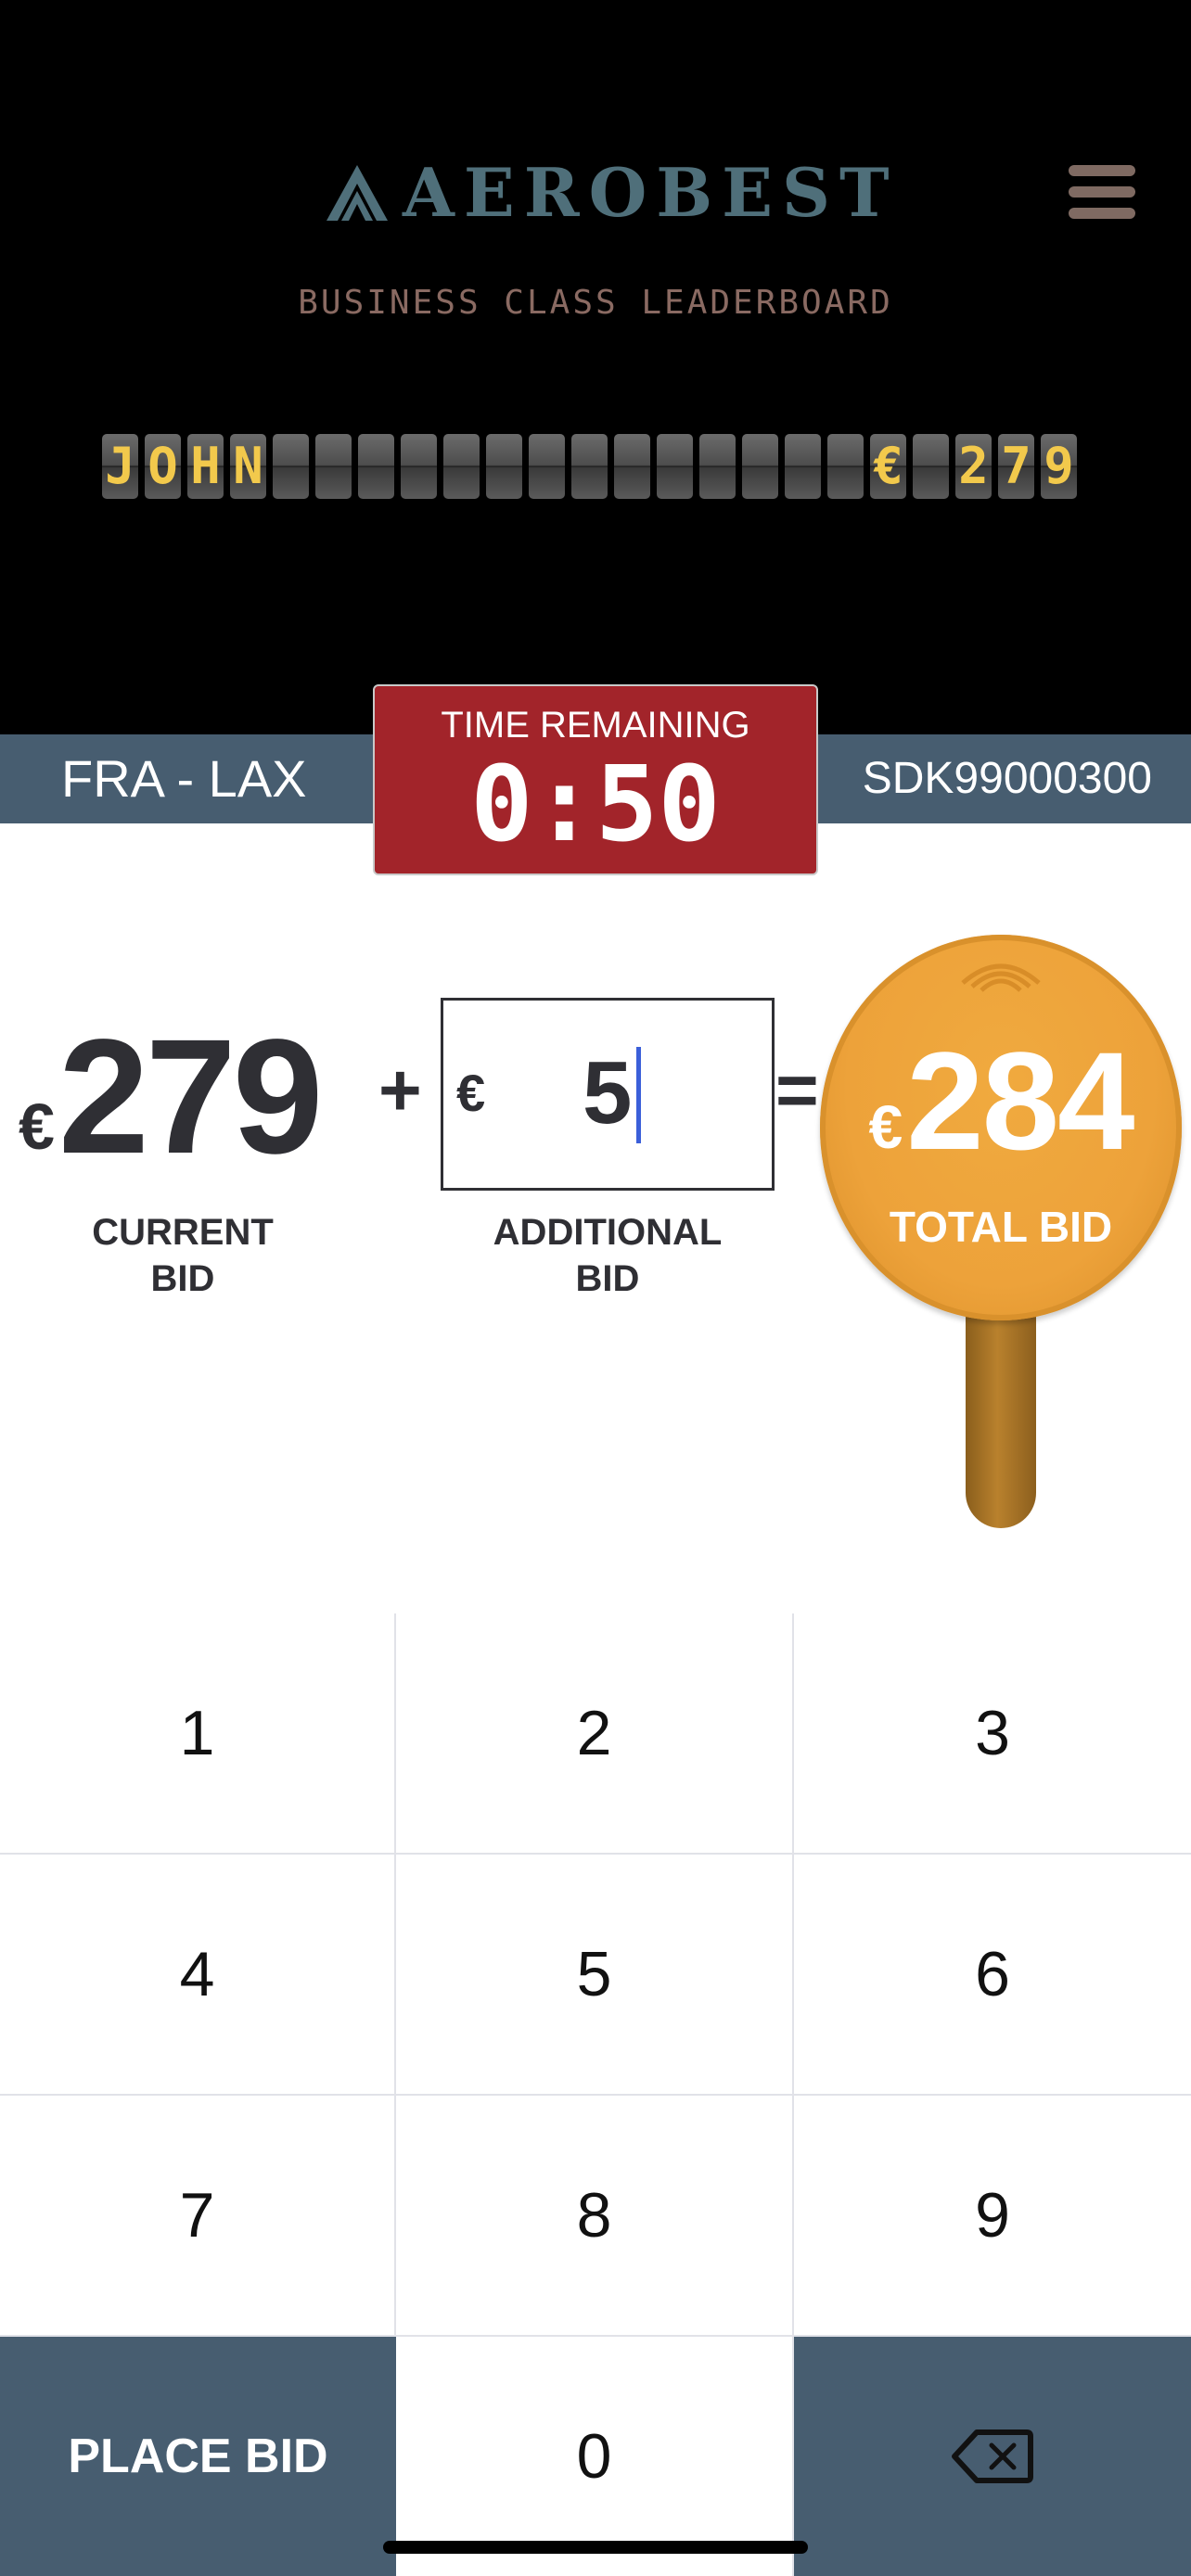 The height and width of the screenshot is (2576, 1191). I want to click on route-label: FRA - LAX, so click(184, 779).